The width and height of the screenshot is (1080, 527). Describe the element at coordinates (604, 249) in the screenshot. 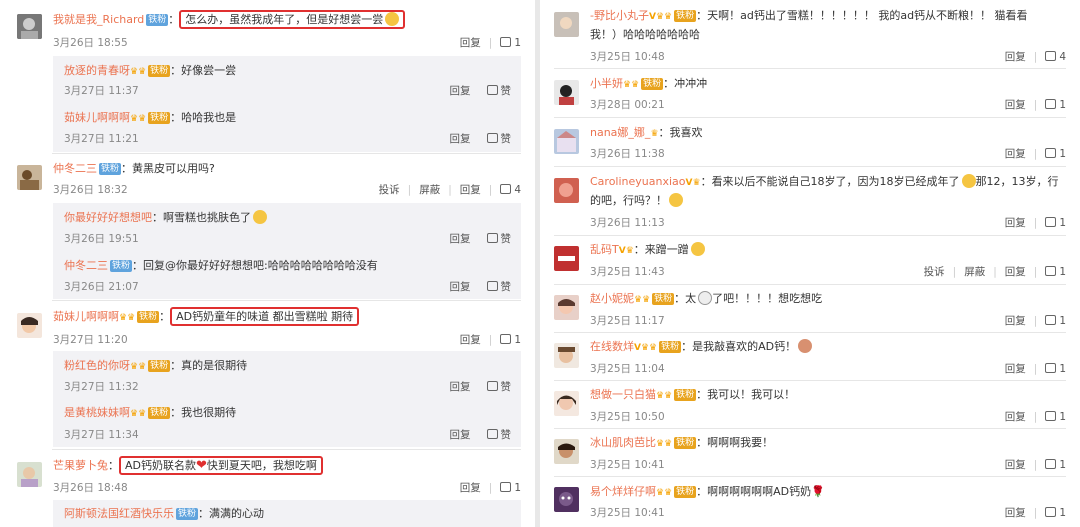

I see `username-link: 乱码T` at that location.